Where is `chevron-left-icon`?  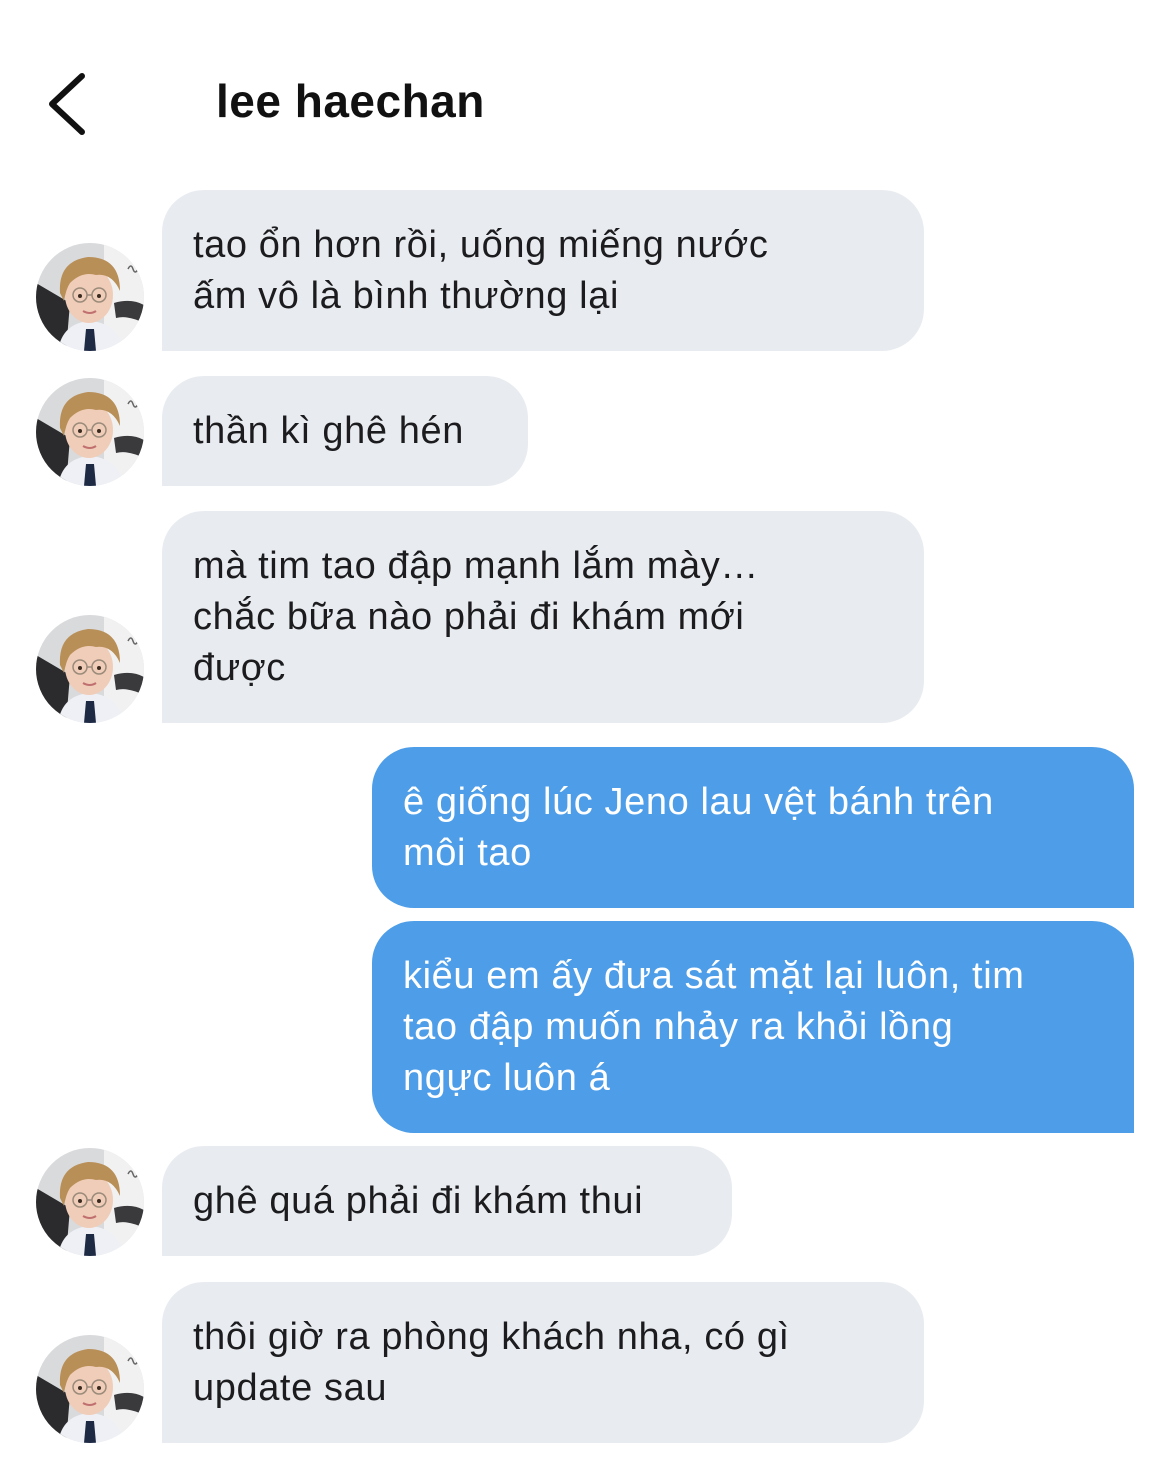
chevron-left-icon is located at coordinates (67, 104).